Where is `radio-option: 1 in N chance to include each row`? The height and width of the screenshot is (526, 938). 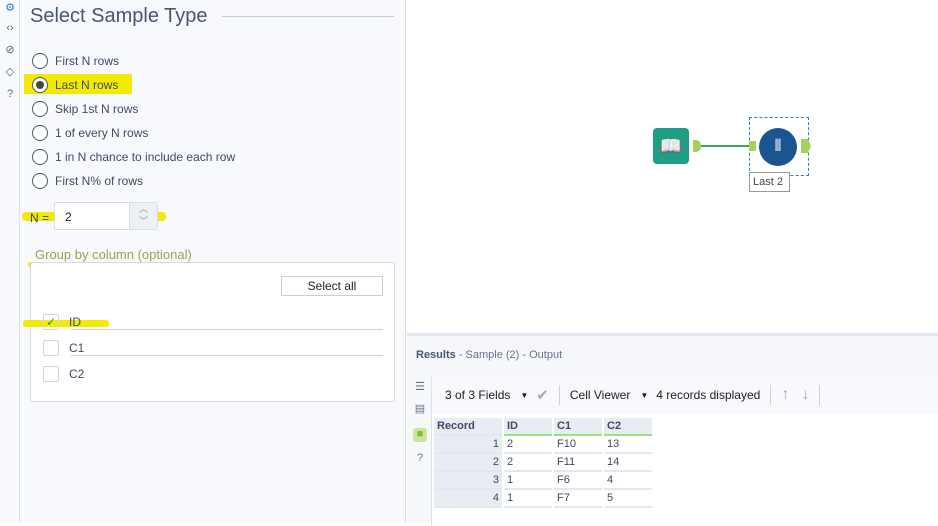 radio-option: 1 in N chance to include each row is located at coordinates (133, 157).